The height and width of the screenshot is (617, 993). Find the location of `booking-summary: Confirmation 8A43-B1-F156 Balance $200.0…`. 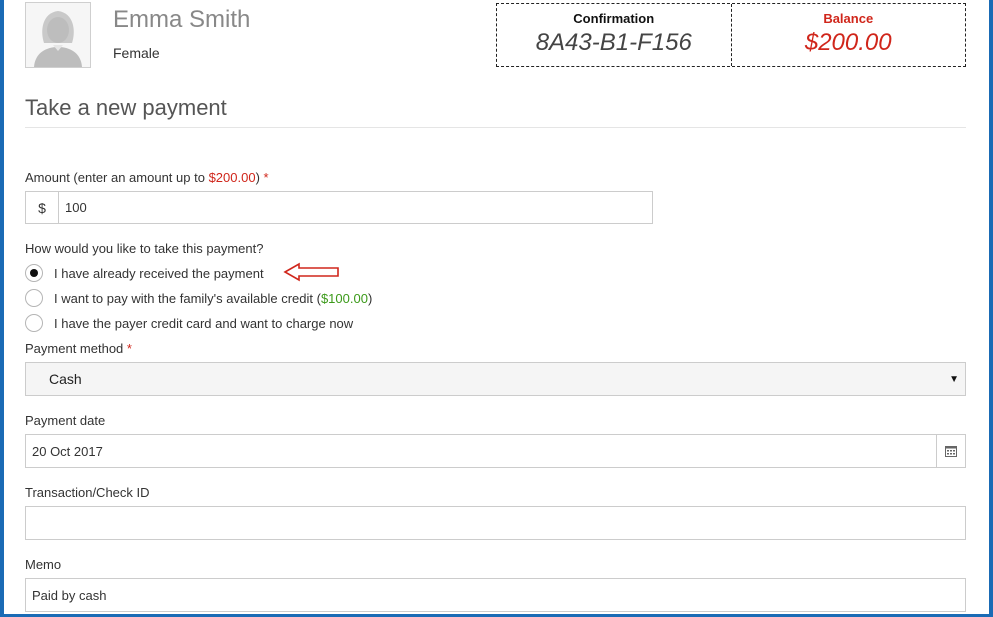

booking-summary: Confirmation 8A43-B1-F156 Balance $200.0… is located at coordinates (731, 35).